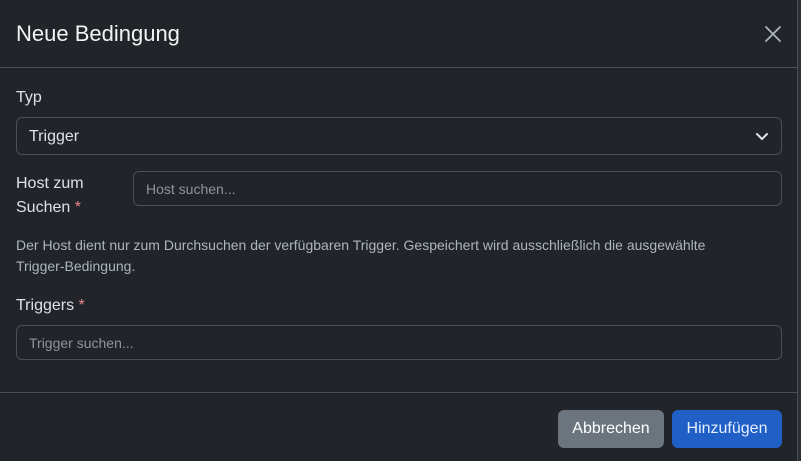 This screenshot has width=801, height=461. Describe the element at coordinates (98, 33) in the screenshot. I see `dialog-title: Neue Bedingung` at that location.